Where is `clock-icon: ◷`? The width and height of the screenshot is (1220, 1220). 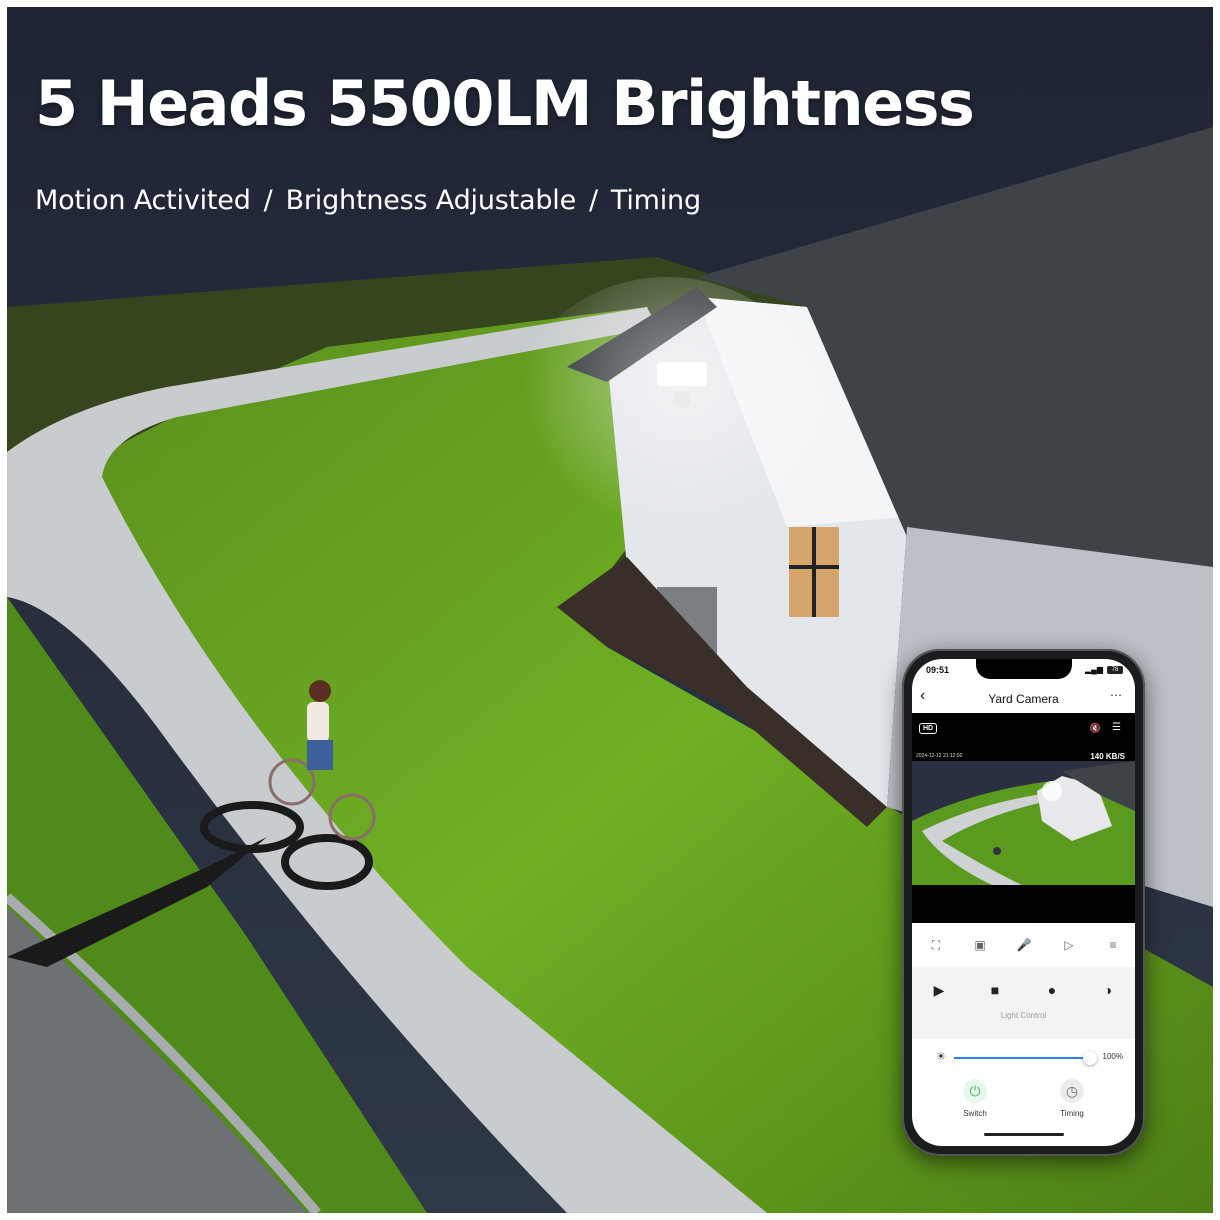 clock-icon: ◷ is located at coordinates (1072, 1091).